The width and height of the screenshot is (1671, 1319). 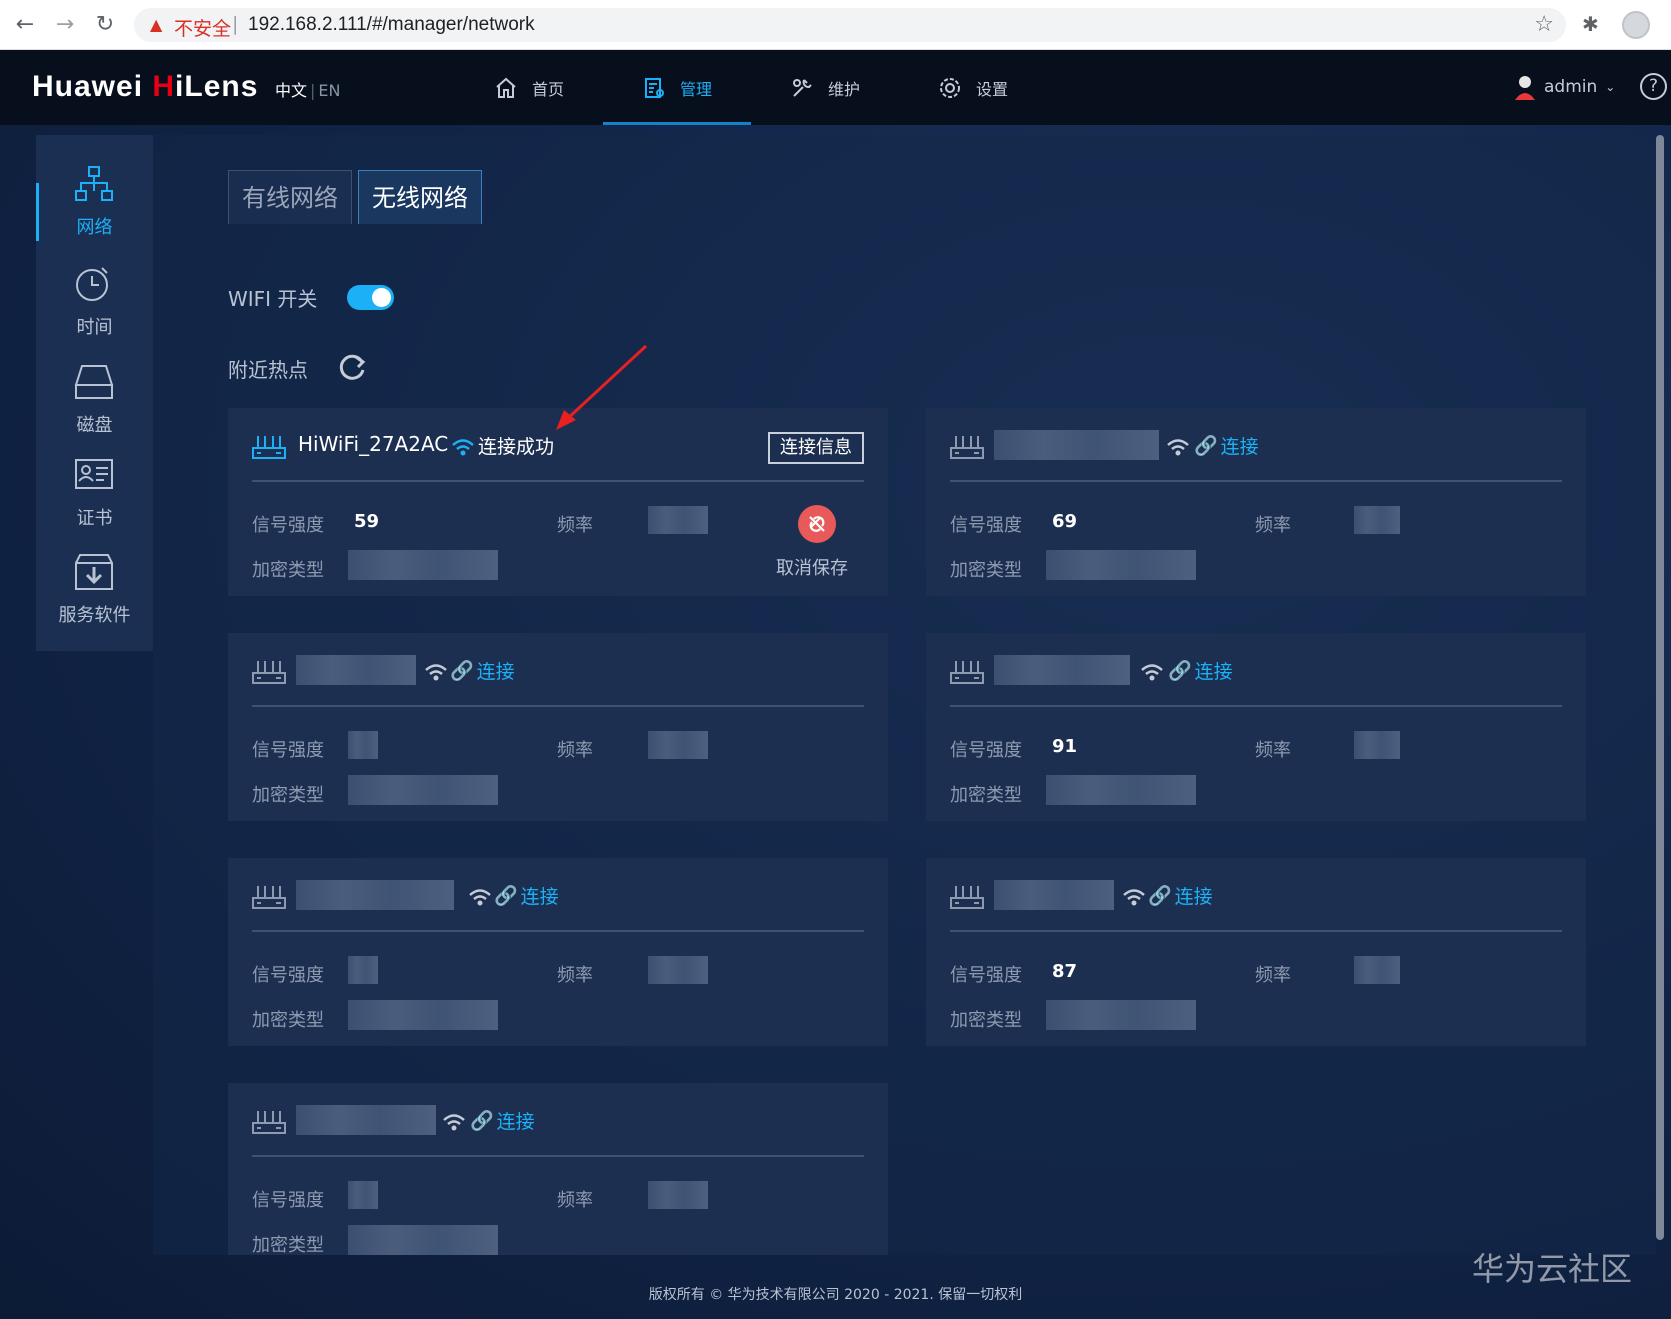 What do you see at coordinates (94, 183) in the screenshot?
I see `network-icon` at bounding box center [94, 183].